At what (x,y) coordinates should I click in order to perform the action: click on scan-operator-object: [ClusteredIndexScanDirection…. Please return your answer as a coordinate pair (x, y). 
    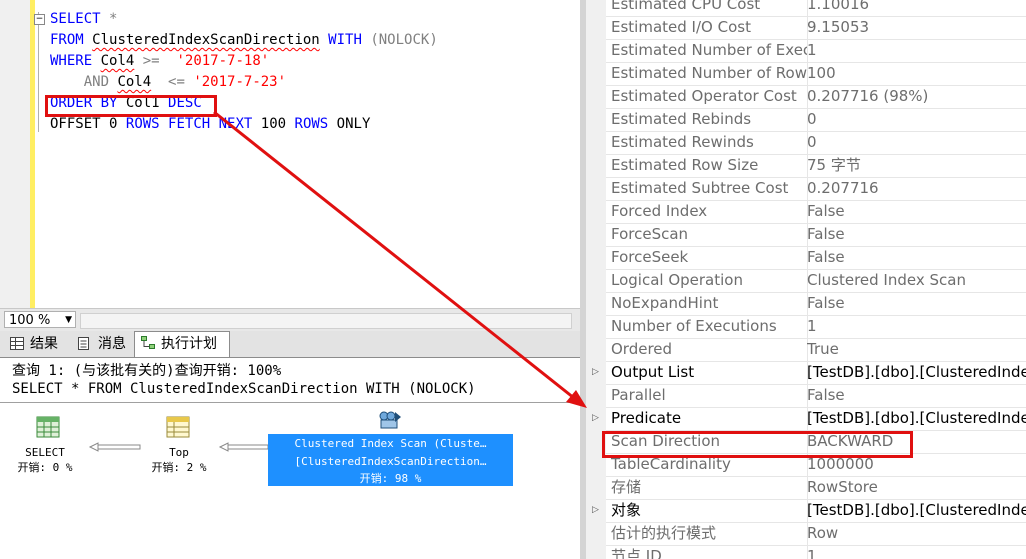
    Looking at the image, I should click on (390, 461).